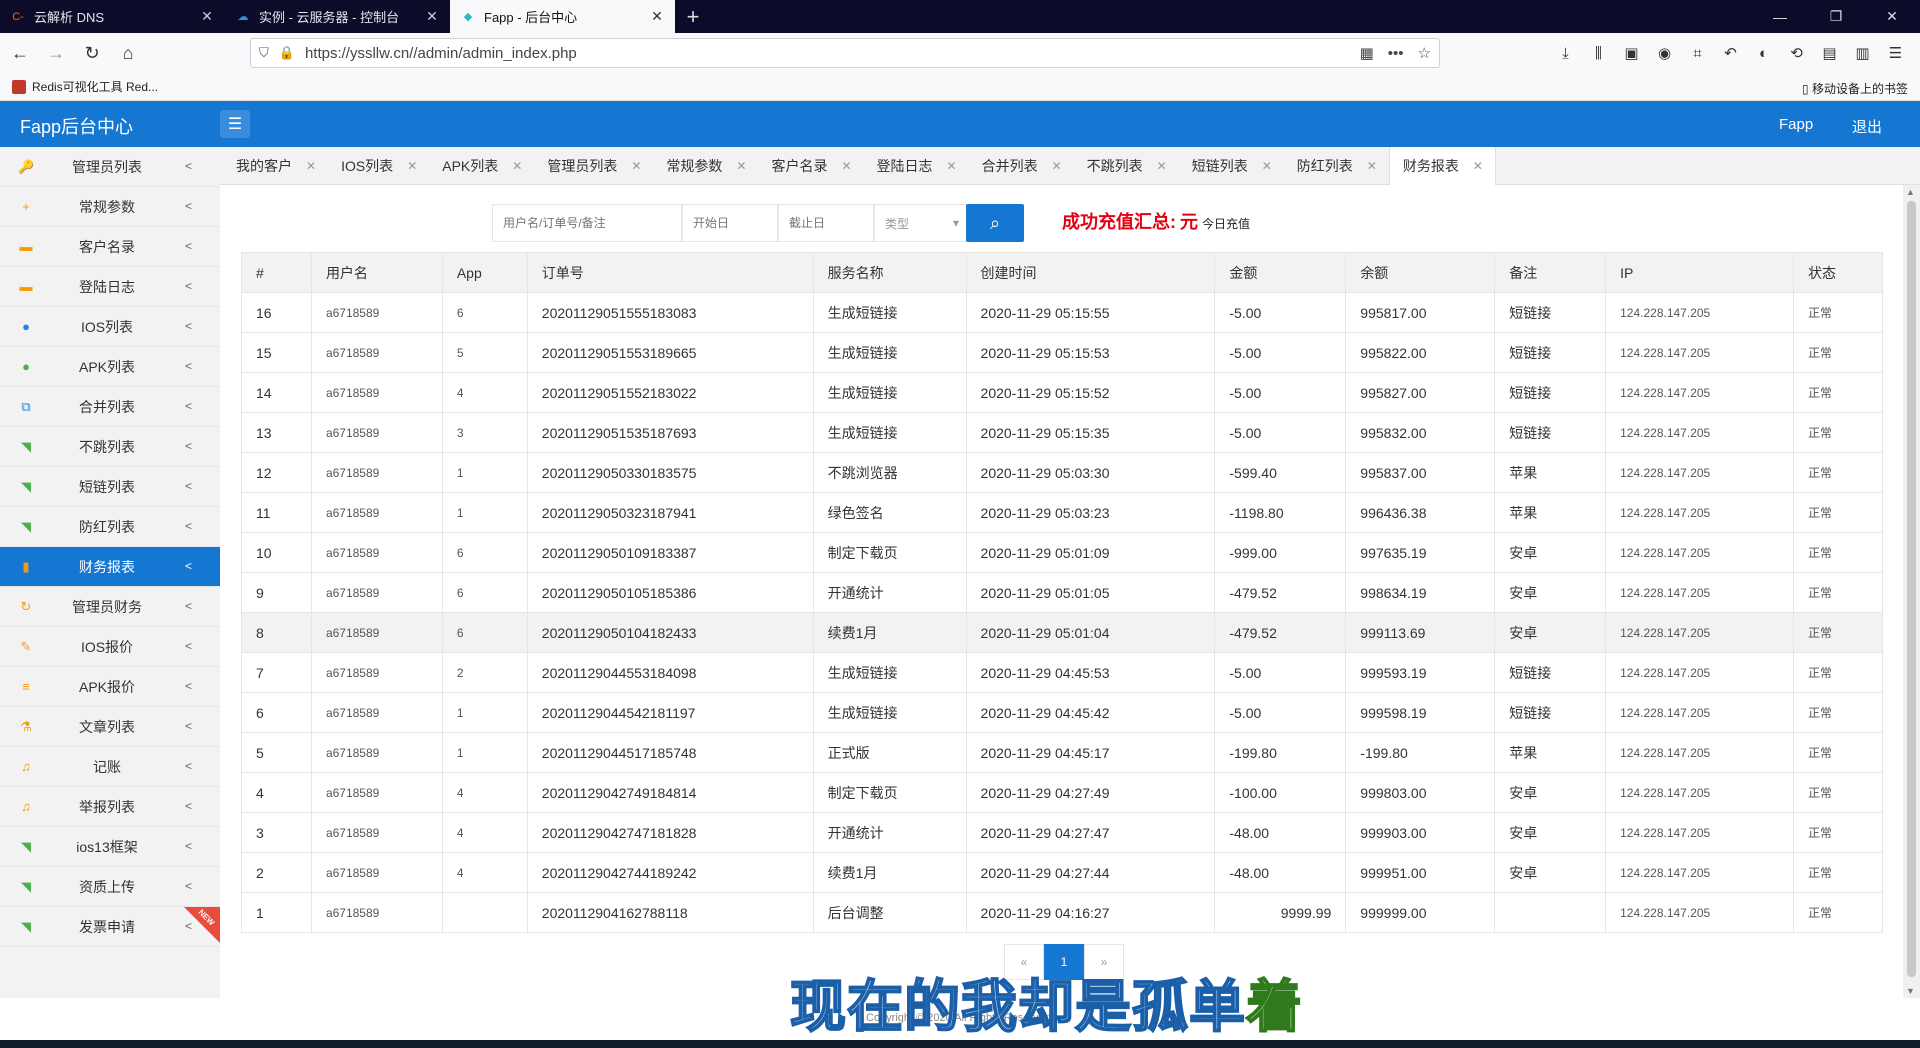 The width and height of the screenshot is (1920, 1048). I want to click on sidebar-item: ⧉ 合并列表 <, so click(110, 407).